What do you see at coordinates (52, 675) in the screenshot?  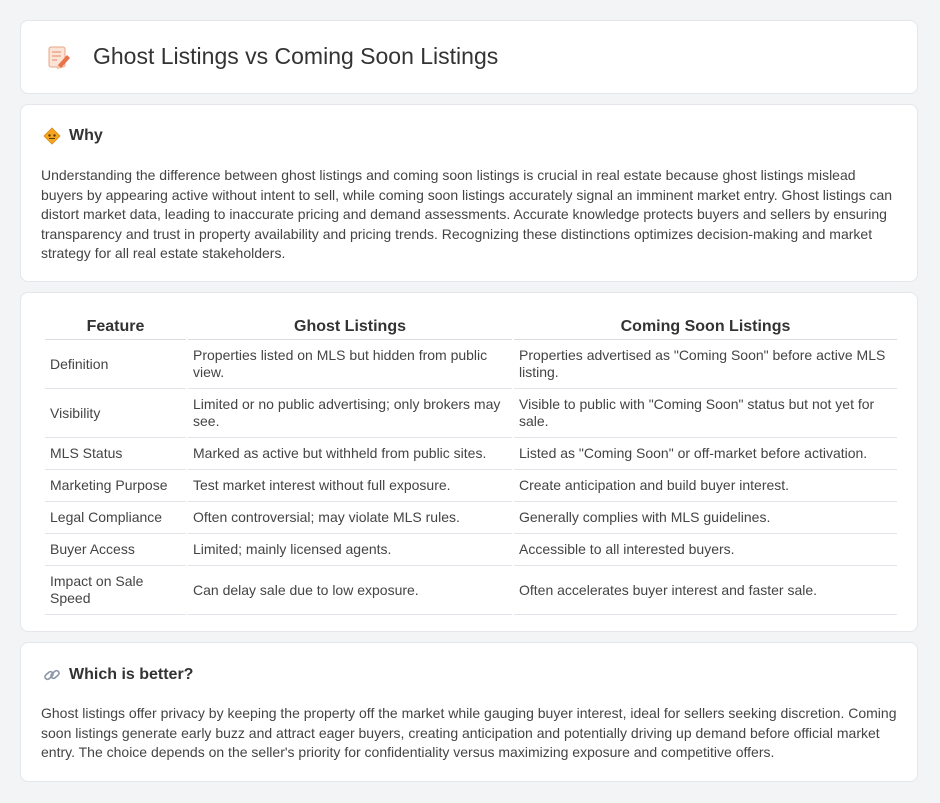 I see `link-icon` at bounding box center [52, 675].